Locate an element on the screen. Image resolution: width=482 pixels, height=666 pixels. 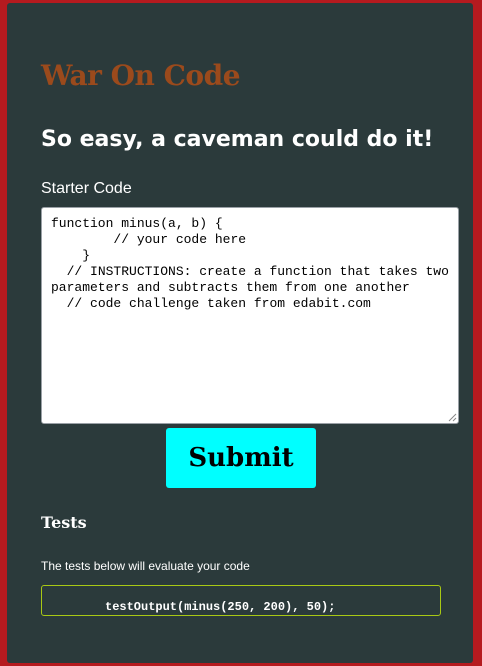
tests-heading: Tests is located at coordinates (64, 522).